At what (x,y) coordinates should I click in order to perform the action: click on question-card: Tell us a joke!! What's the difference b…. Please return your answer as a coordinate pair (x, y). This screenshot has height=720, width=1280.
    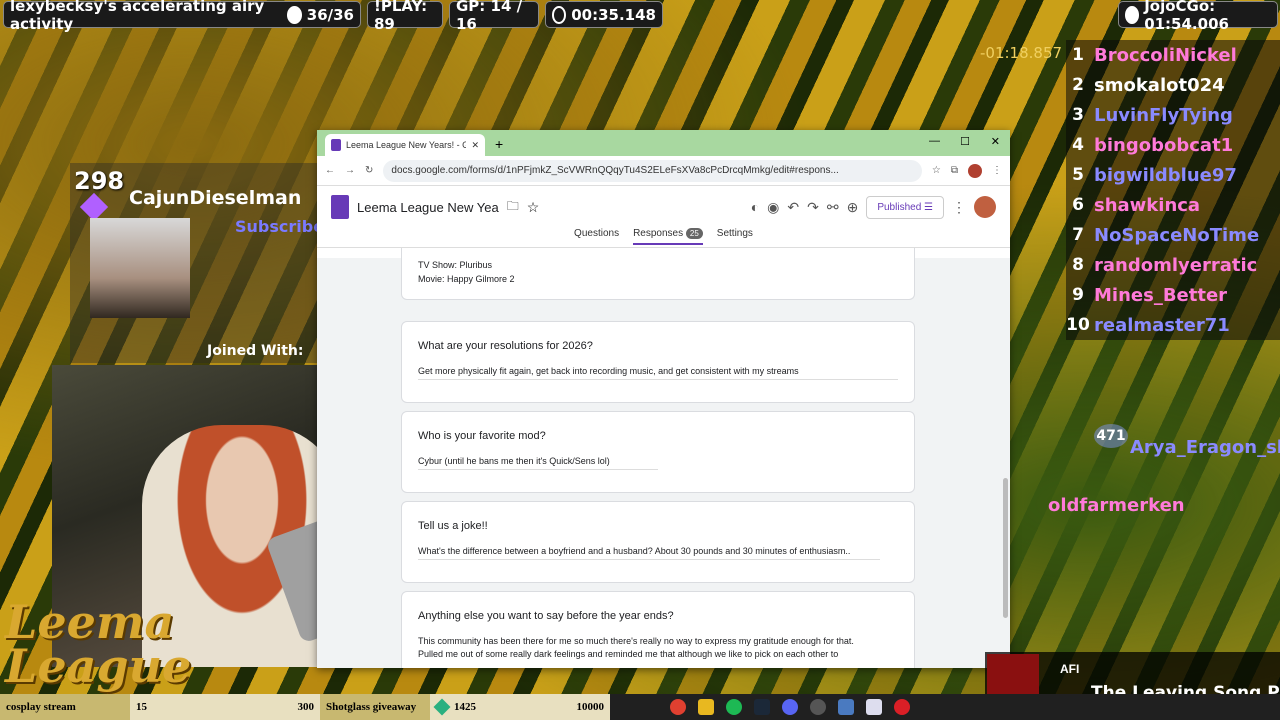
    Looking at the image, I should click on (658, 542).